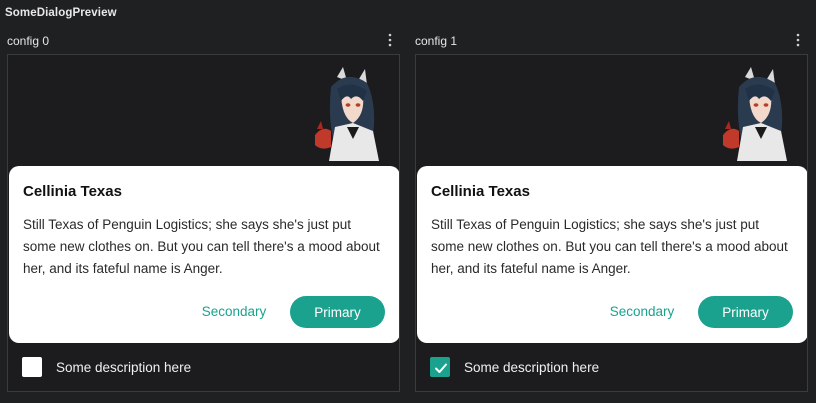 The height and width of the screenshot is (403, 816). I want to click on checkmark-icon, so click(441, 368).